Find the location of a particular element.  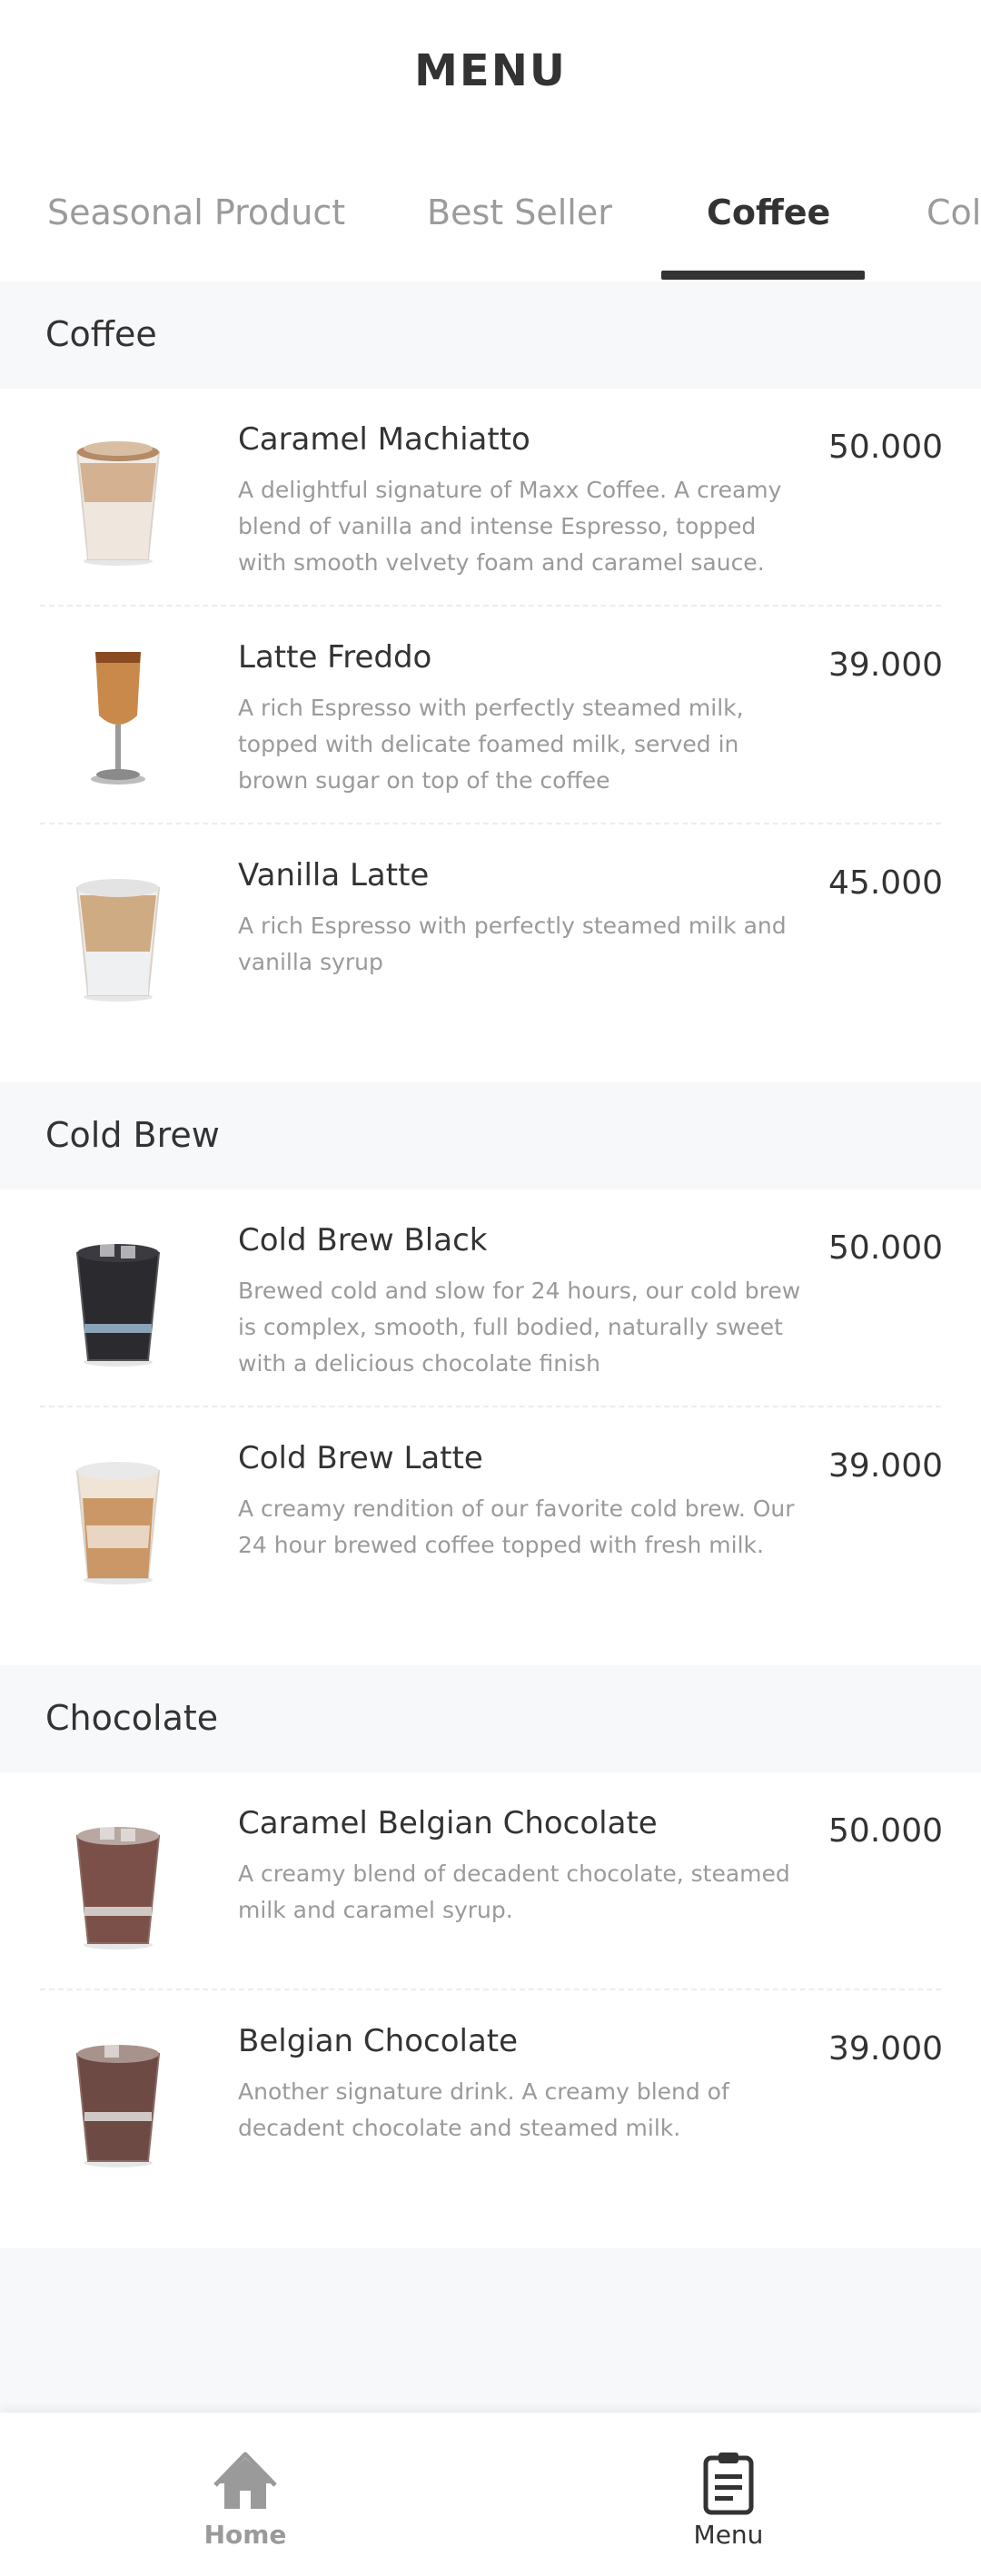

belgian-chocolate-image is located at coordinates (118, 2106).